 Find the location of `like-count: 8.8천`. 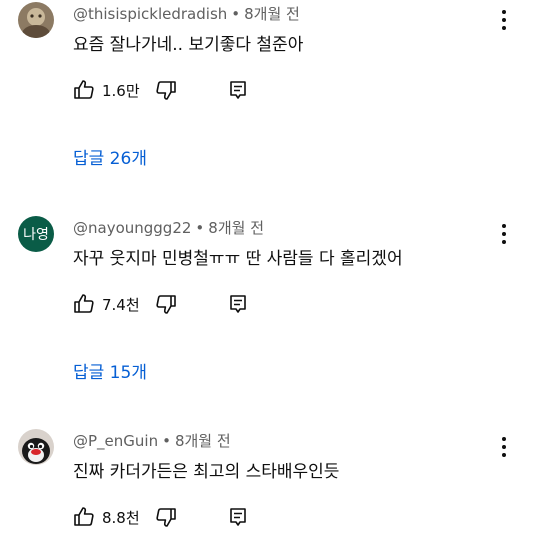

like-count: 8.8천 is located at coordinates (121, 517).